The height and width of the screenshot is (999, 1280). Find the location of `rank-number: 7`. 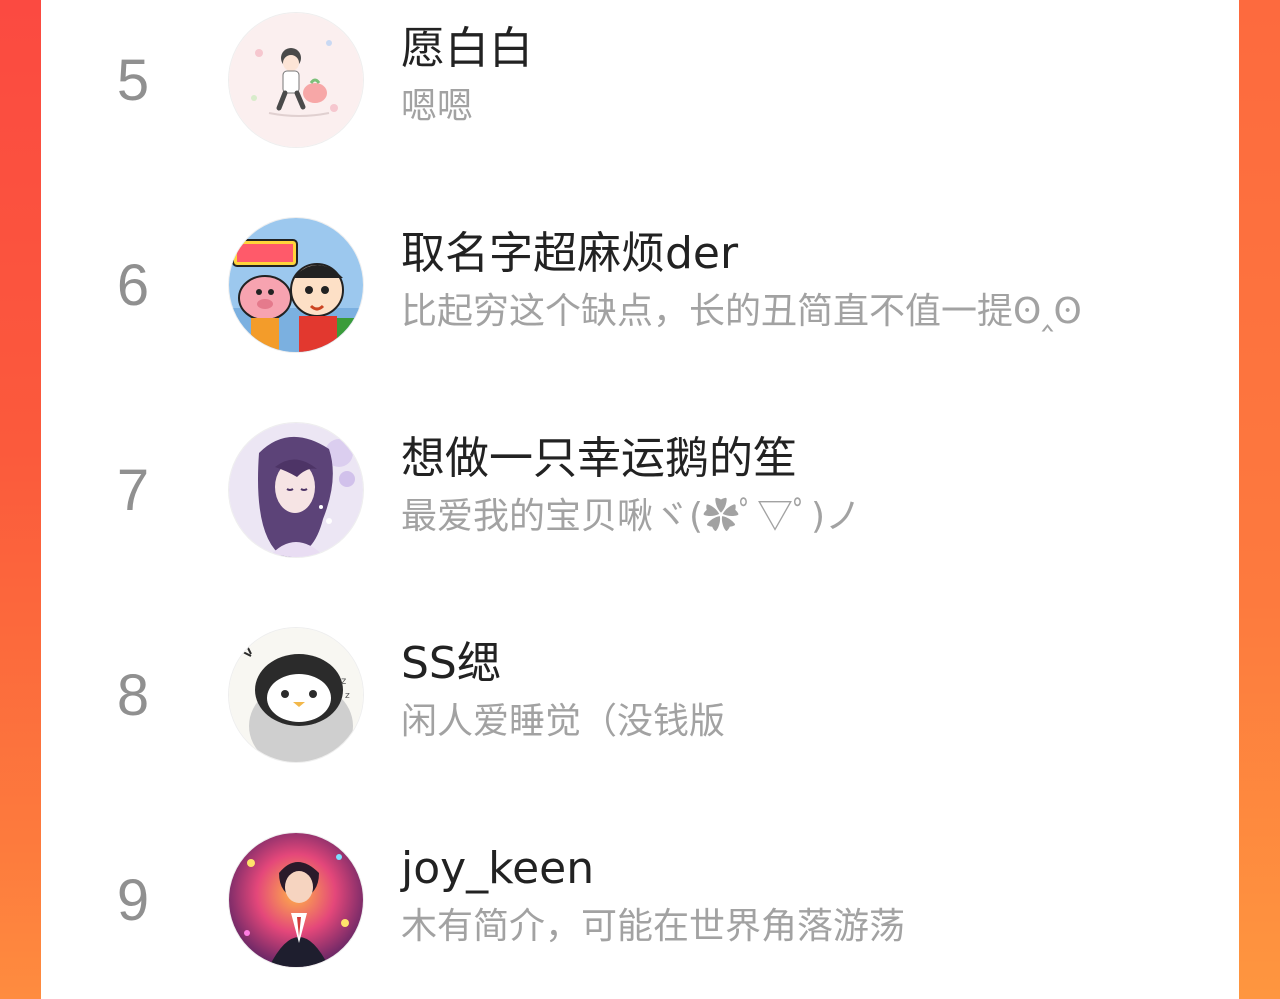

rank-number: 7 is located at coordinates (133, 490).